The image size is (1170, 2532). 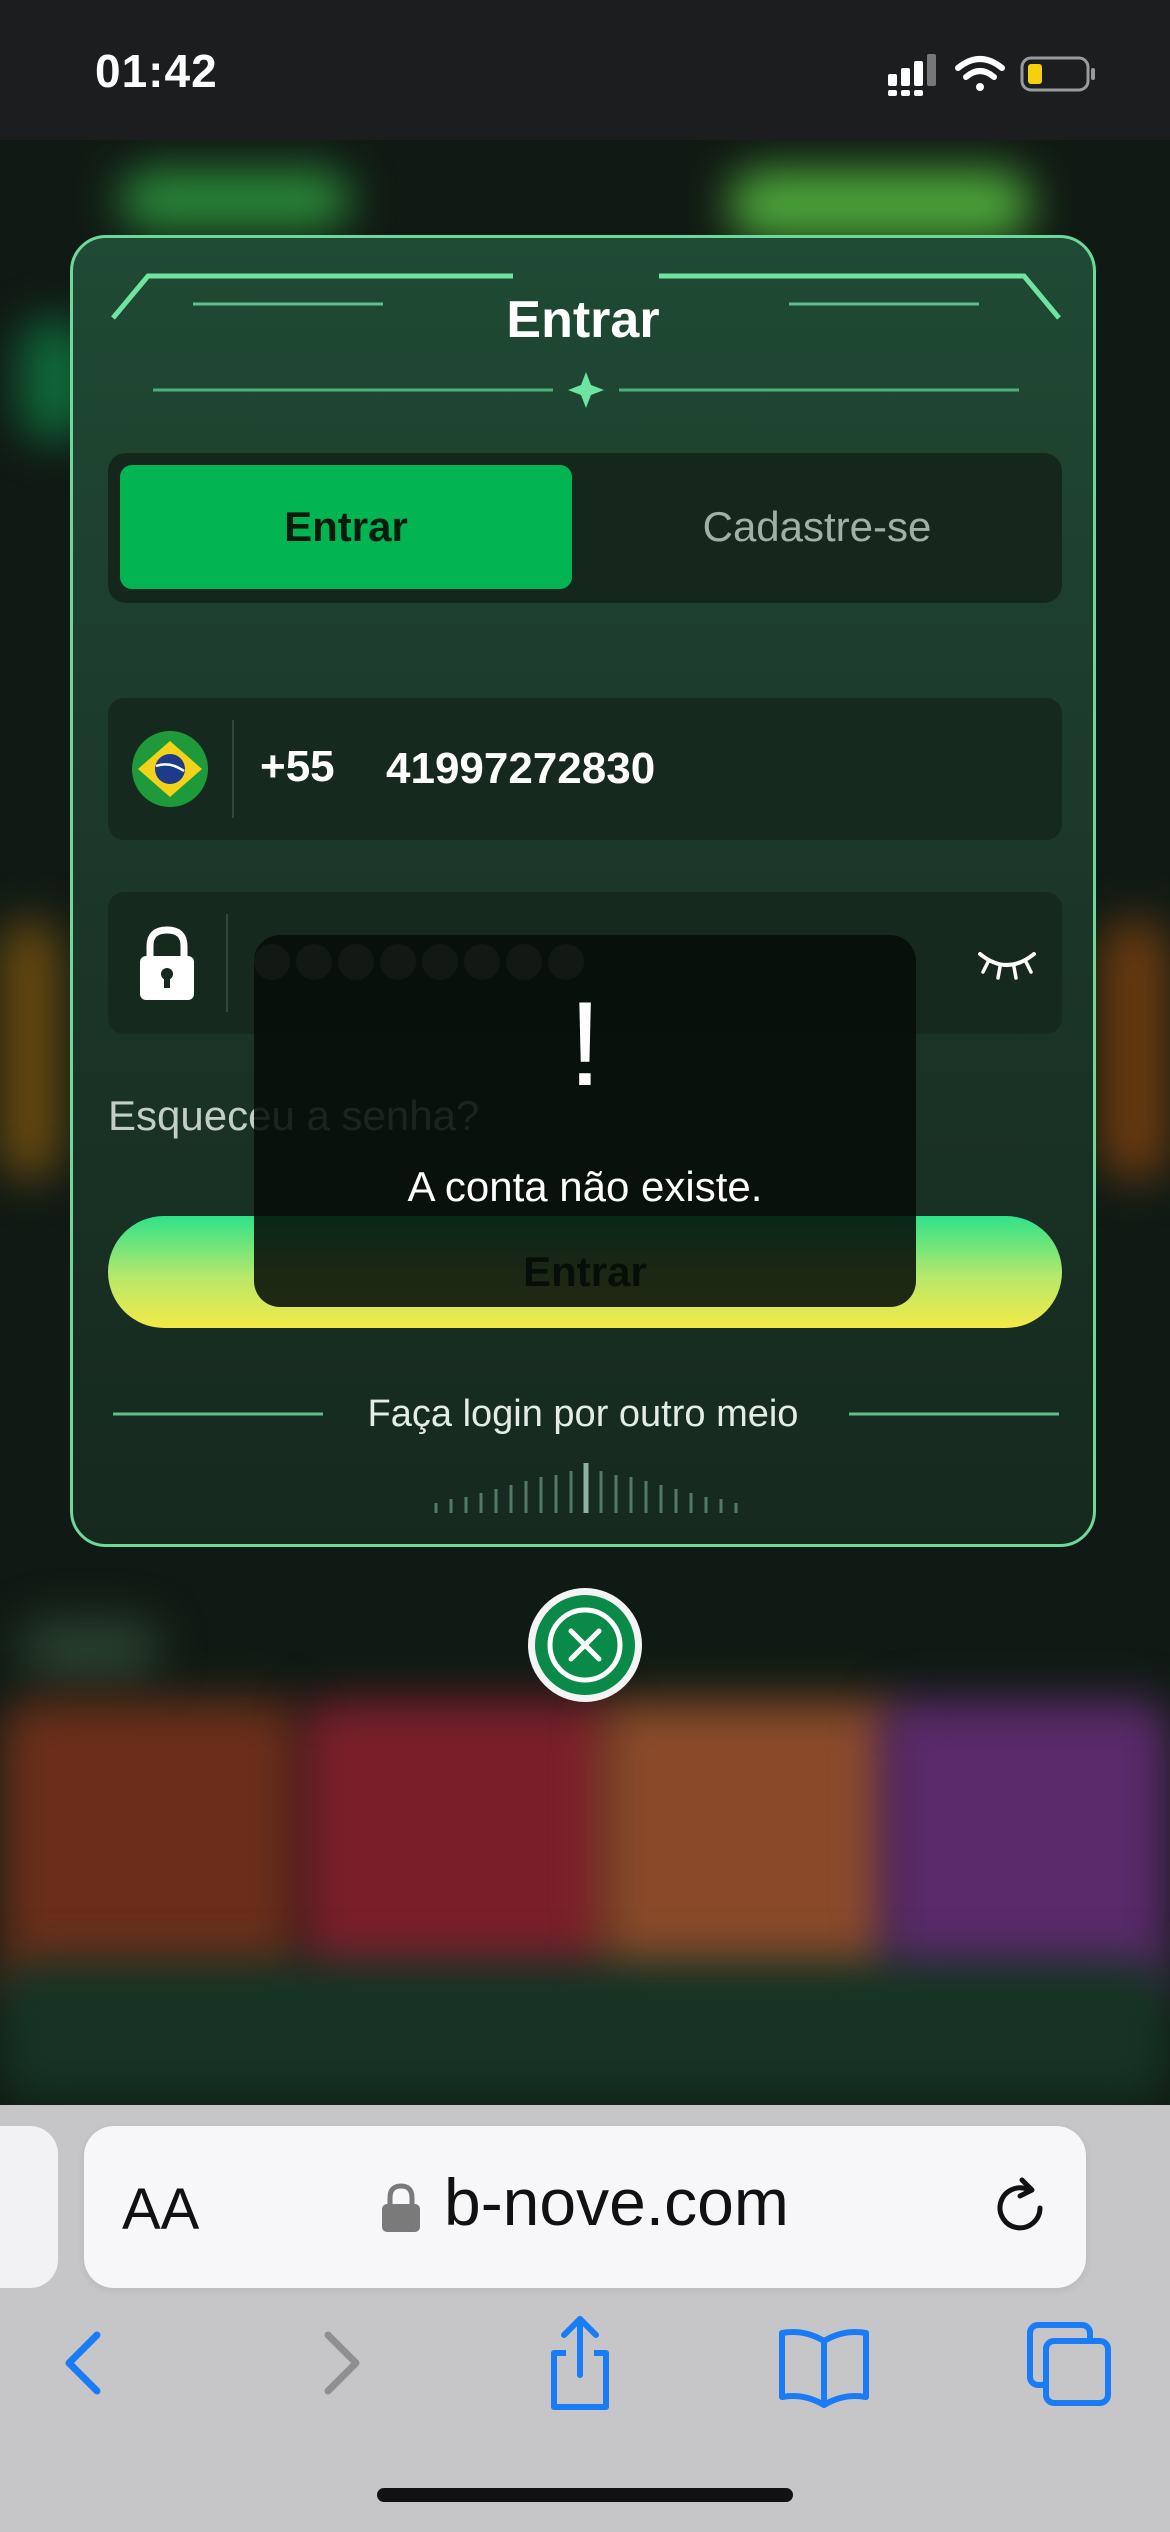 What do you see at coordinates (340, 2363) in the screenshot?
I see `forward-icon` at bounding box center [340, 2363].